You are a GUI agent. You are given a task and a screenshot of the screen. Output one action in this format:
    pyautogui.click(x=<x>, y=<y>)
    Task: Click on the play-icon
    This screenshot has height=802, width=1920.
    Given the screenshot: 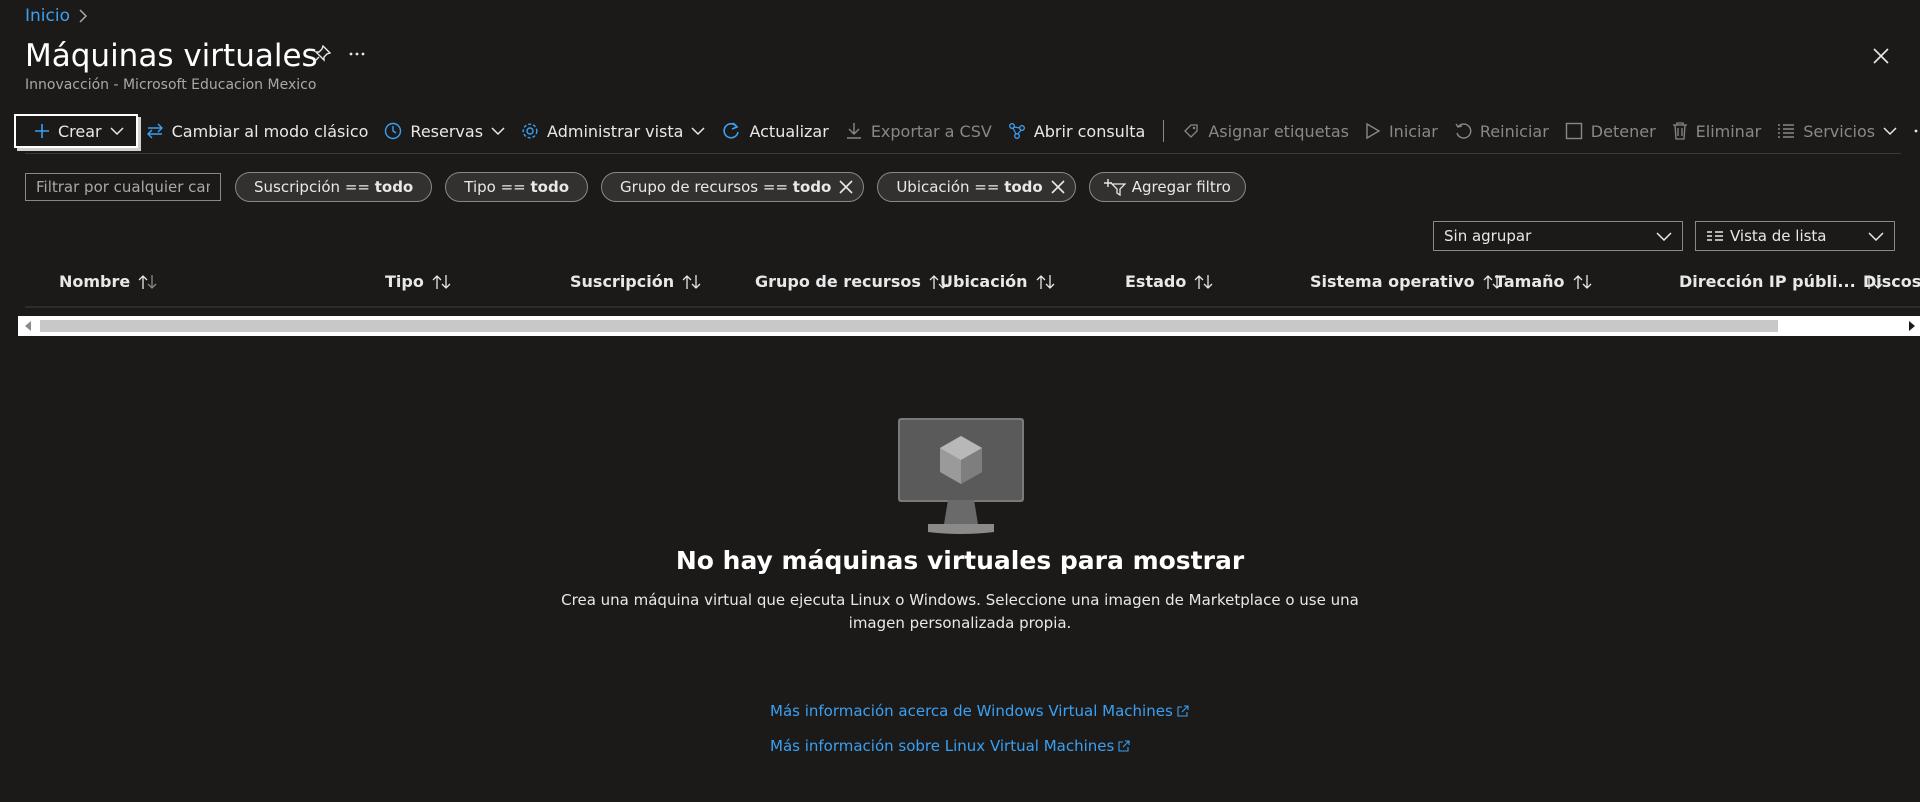 What is the action you would take?
    pyautogui.click(x=1373, y=131)
    